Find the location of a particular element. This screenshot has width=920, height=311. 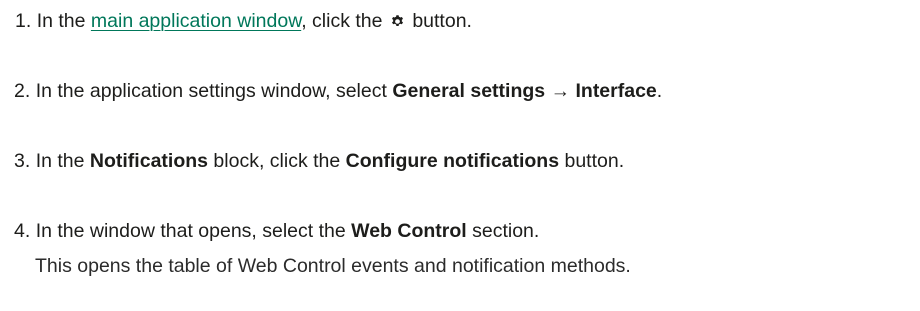

step-text: In the window that opens, select the is located at coordinates (190, 231).